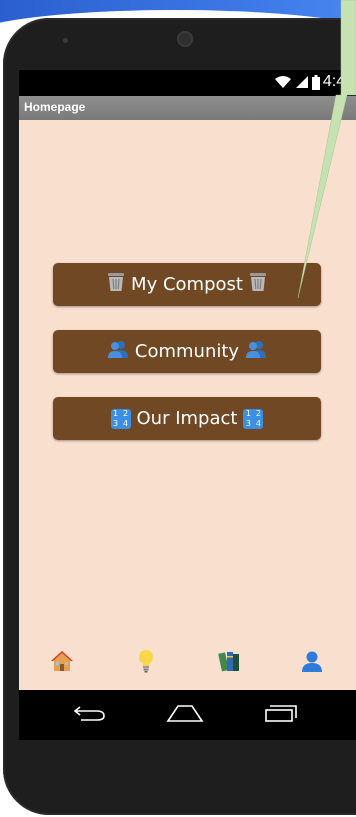 This screenshot has height=817, width=356. I want to click on nav-tips-button, so click(146, 663).